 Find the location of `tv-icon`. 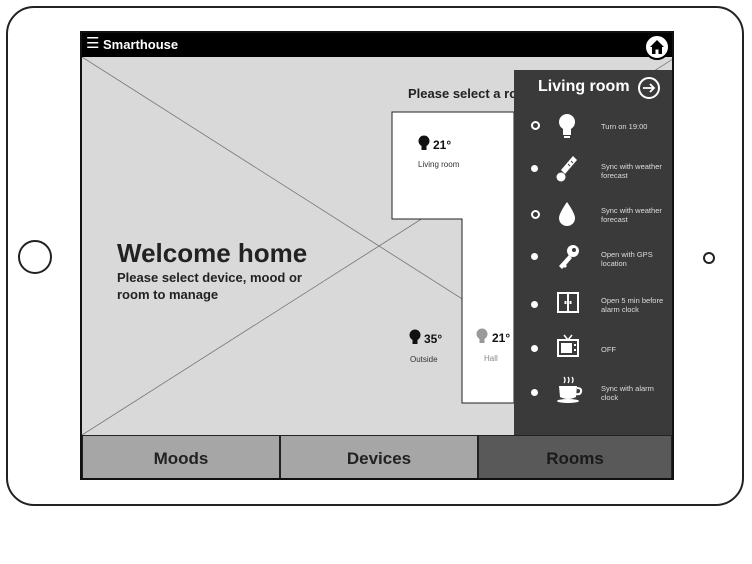

tv-icon is located at coordinates (568, 345).